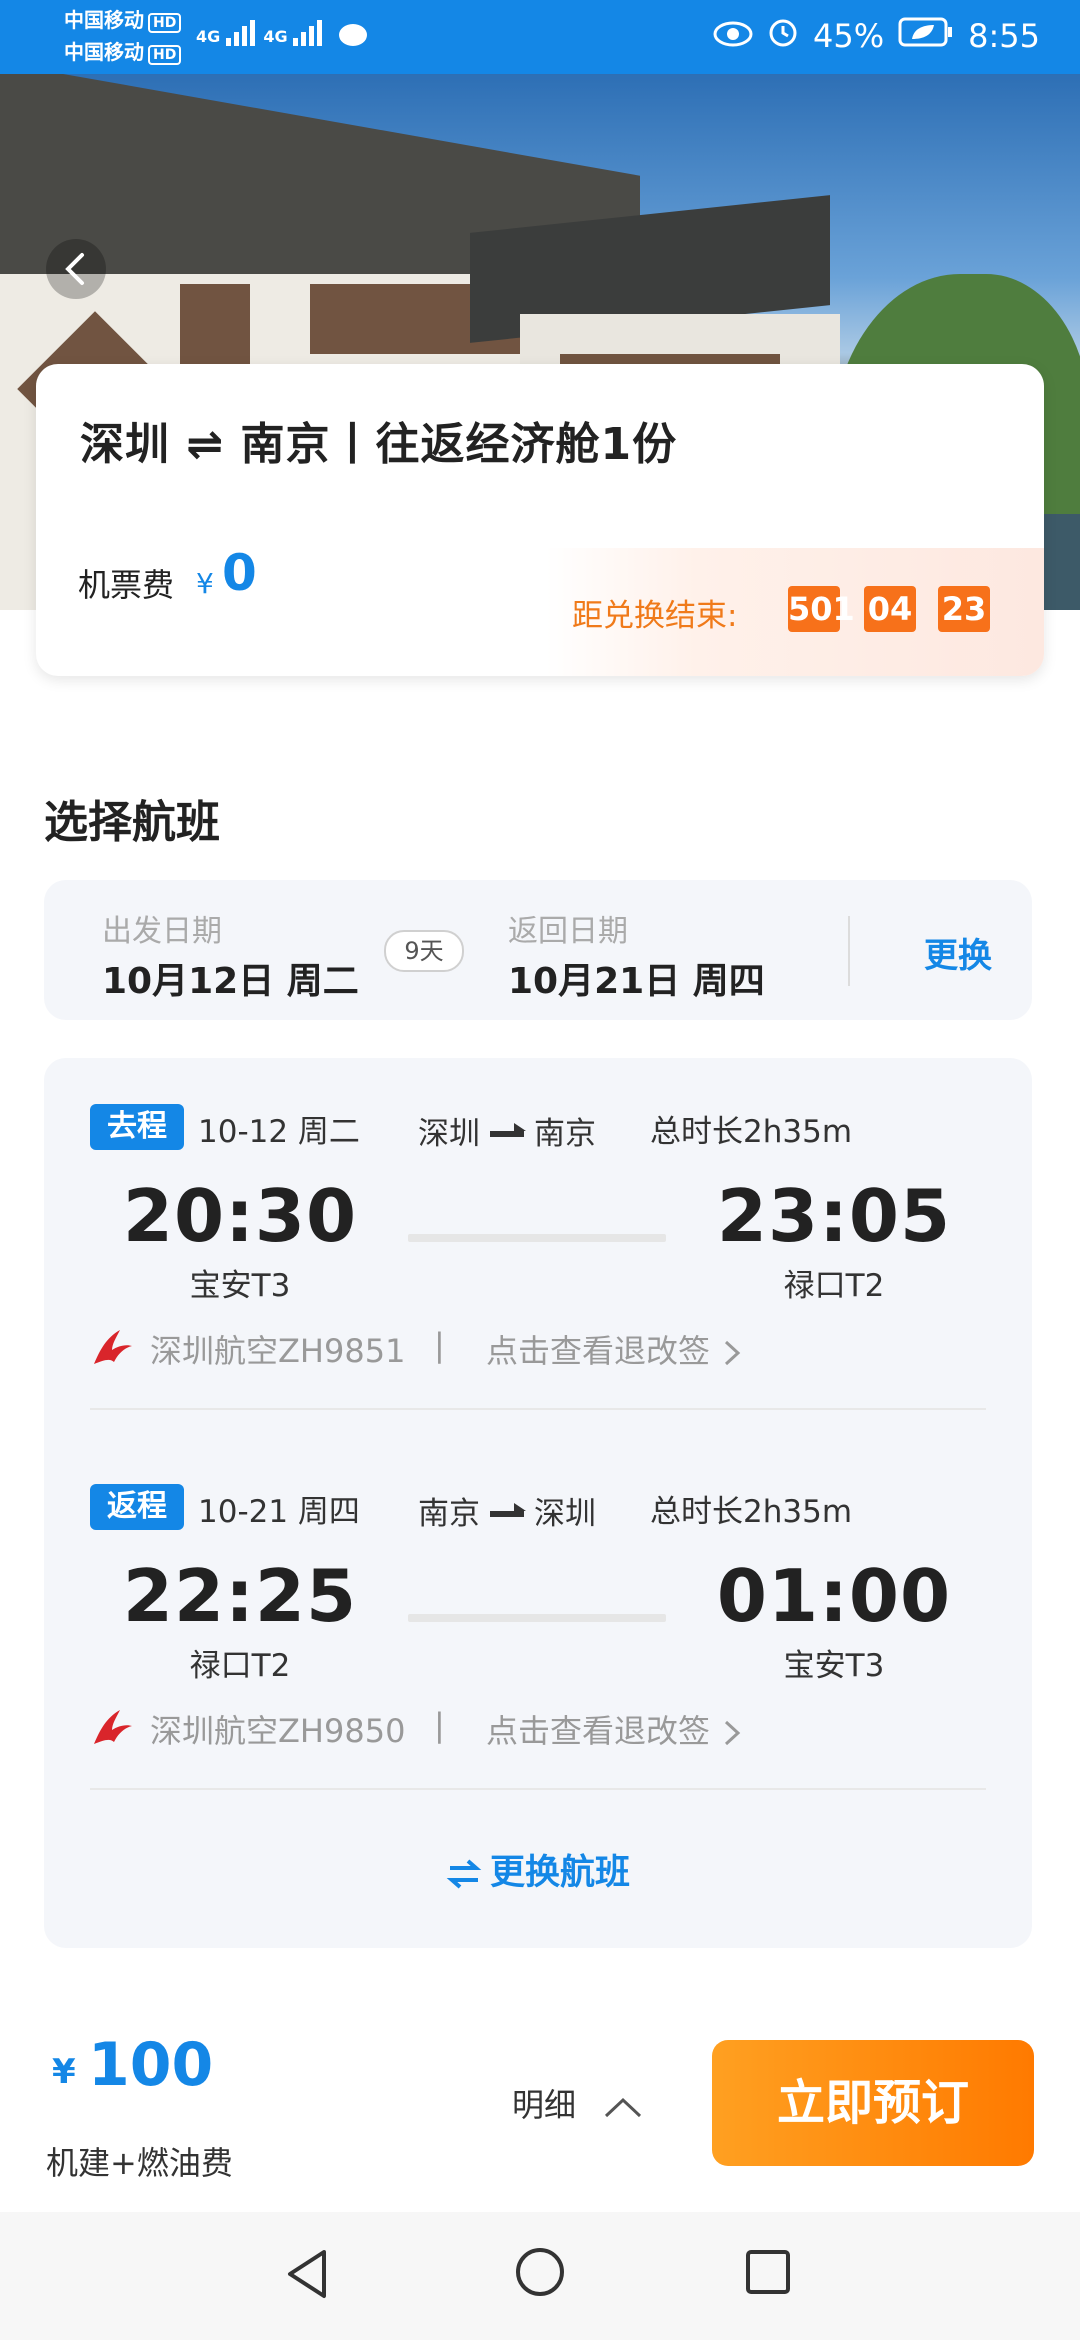 Image resolution: width=1080 pixels, height=2340 pixels. I want to click on network-type-1: 4G, so click(208, 36).